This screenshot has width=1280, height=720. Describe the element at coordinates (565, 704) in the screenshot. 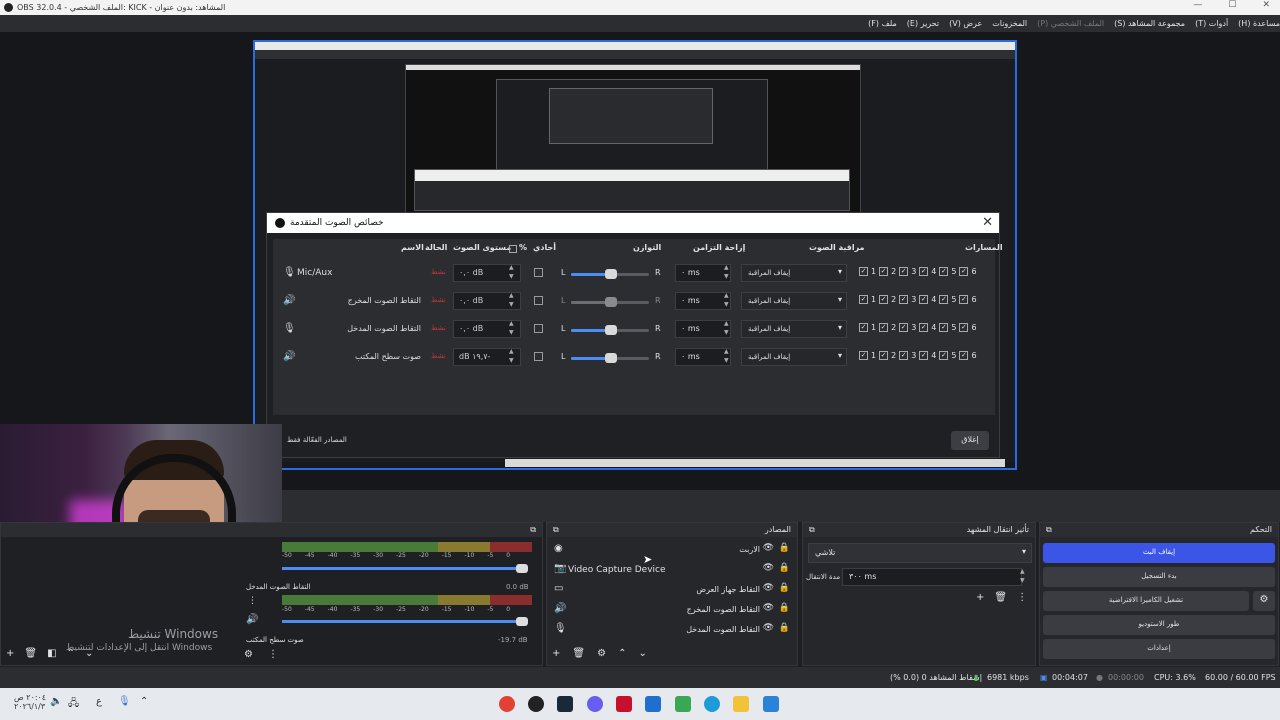

I see `steam-icon` at that location.